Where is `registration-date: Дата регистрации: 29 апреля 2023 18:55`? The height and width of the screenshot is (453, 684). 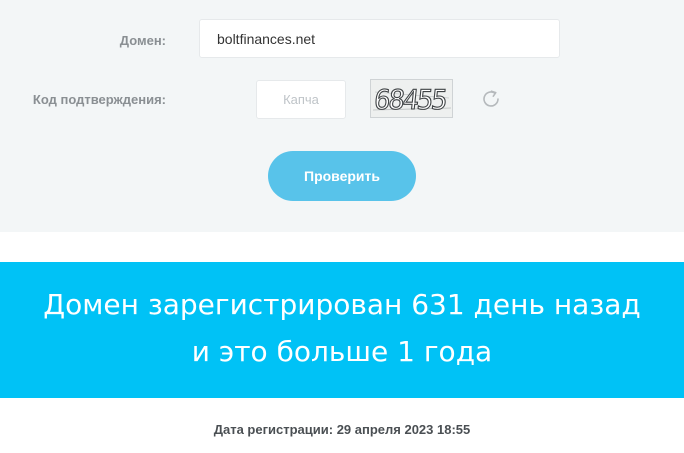
registration-date: Дата регистрации: 29 апреля 2023 18:55 is located at coordinates (342, 429).